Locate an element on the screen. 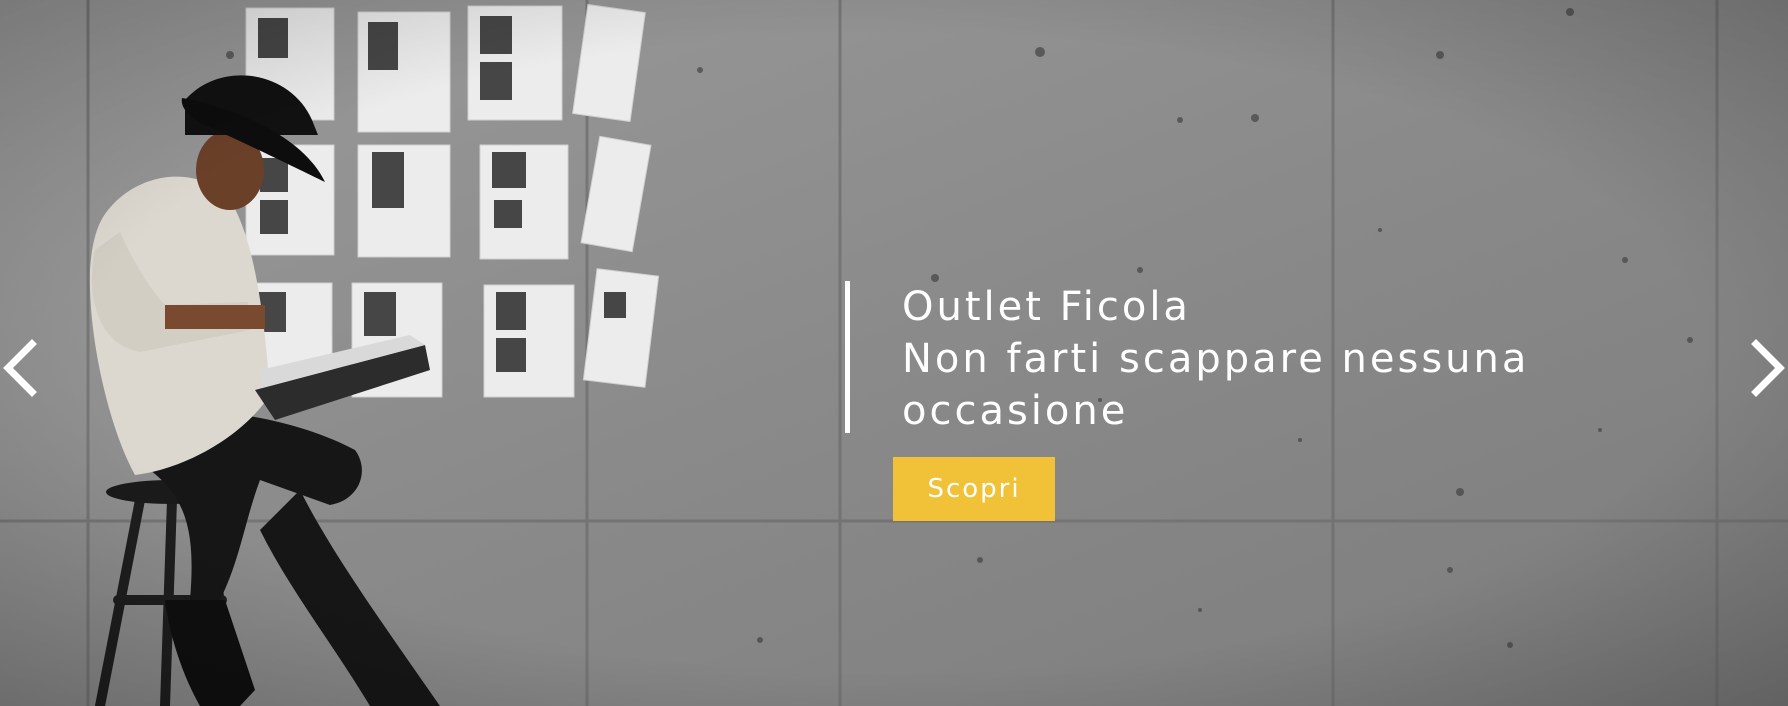  caption-subtitle-line-2: occasione is located at coordinates (1015, 411).